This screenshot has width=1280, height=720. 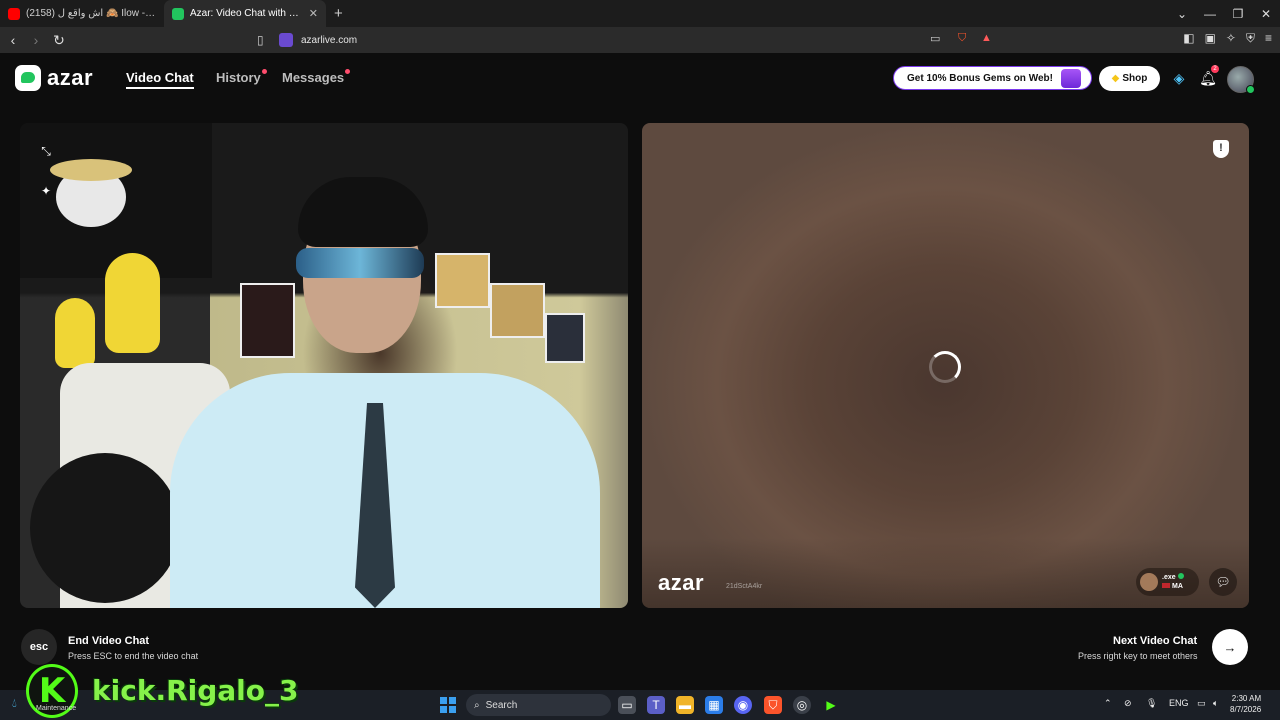 I want to click on site-info-icon, so click(x=286, y=40).